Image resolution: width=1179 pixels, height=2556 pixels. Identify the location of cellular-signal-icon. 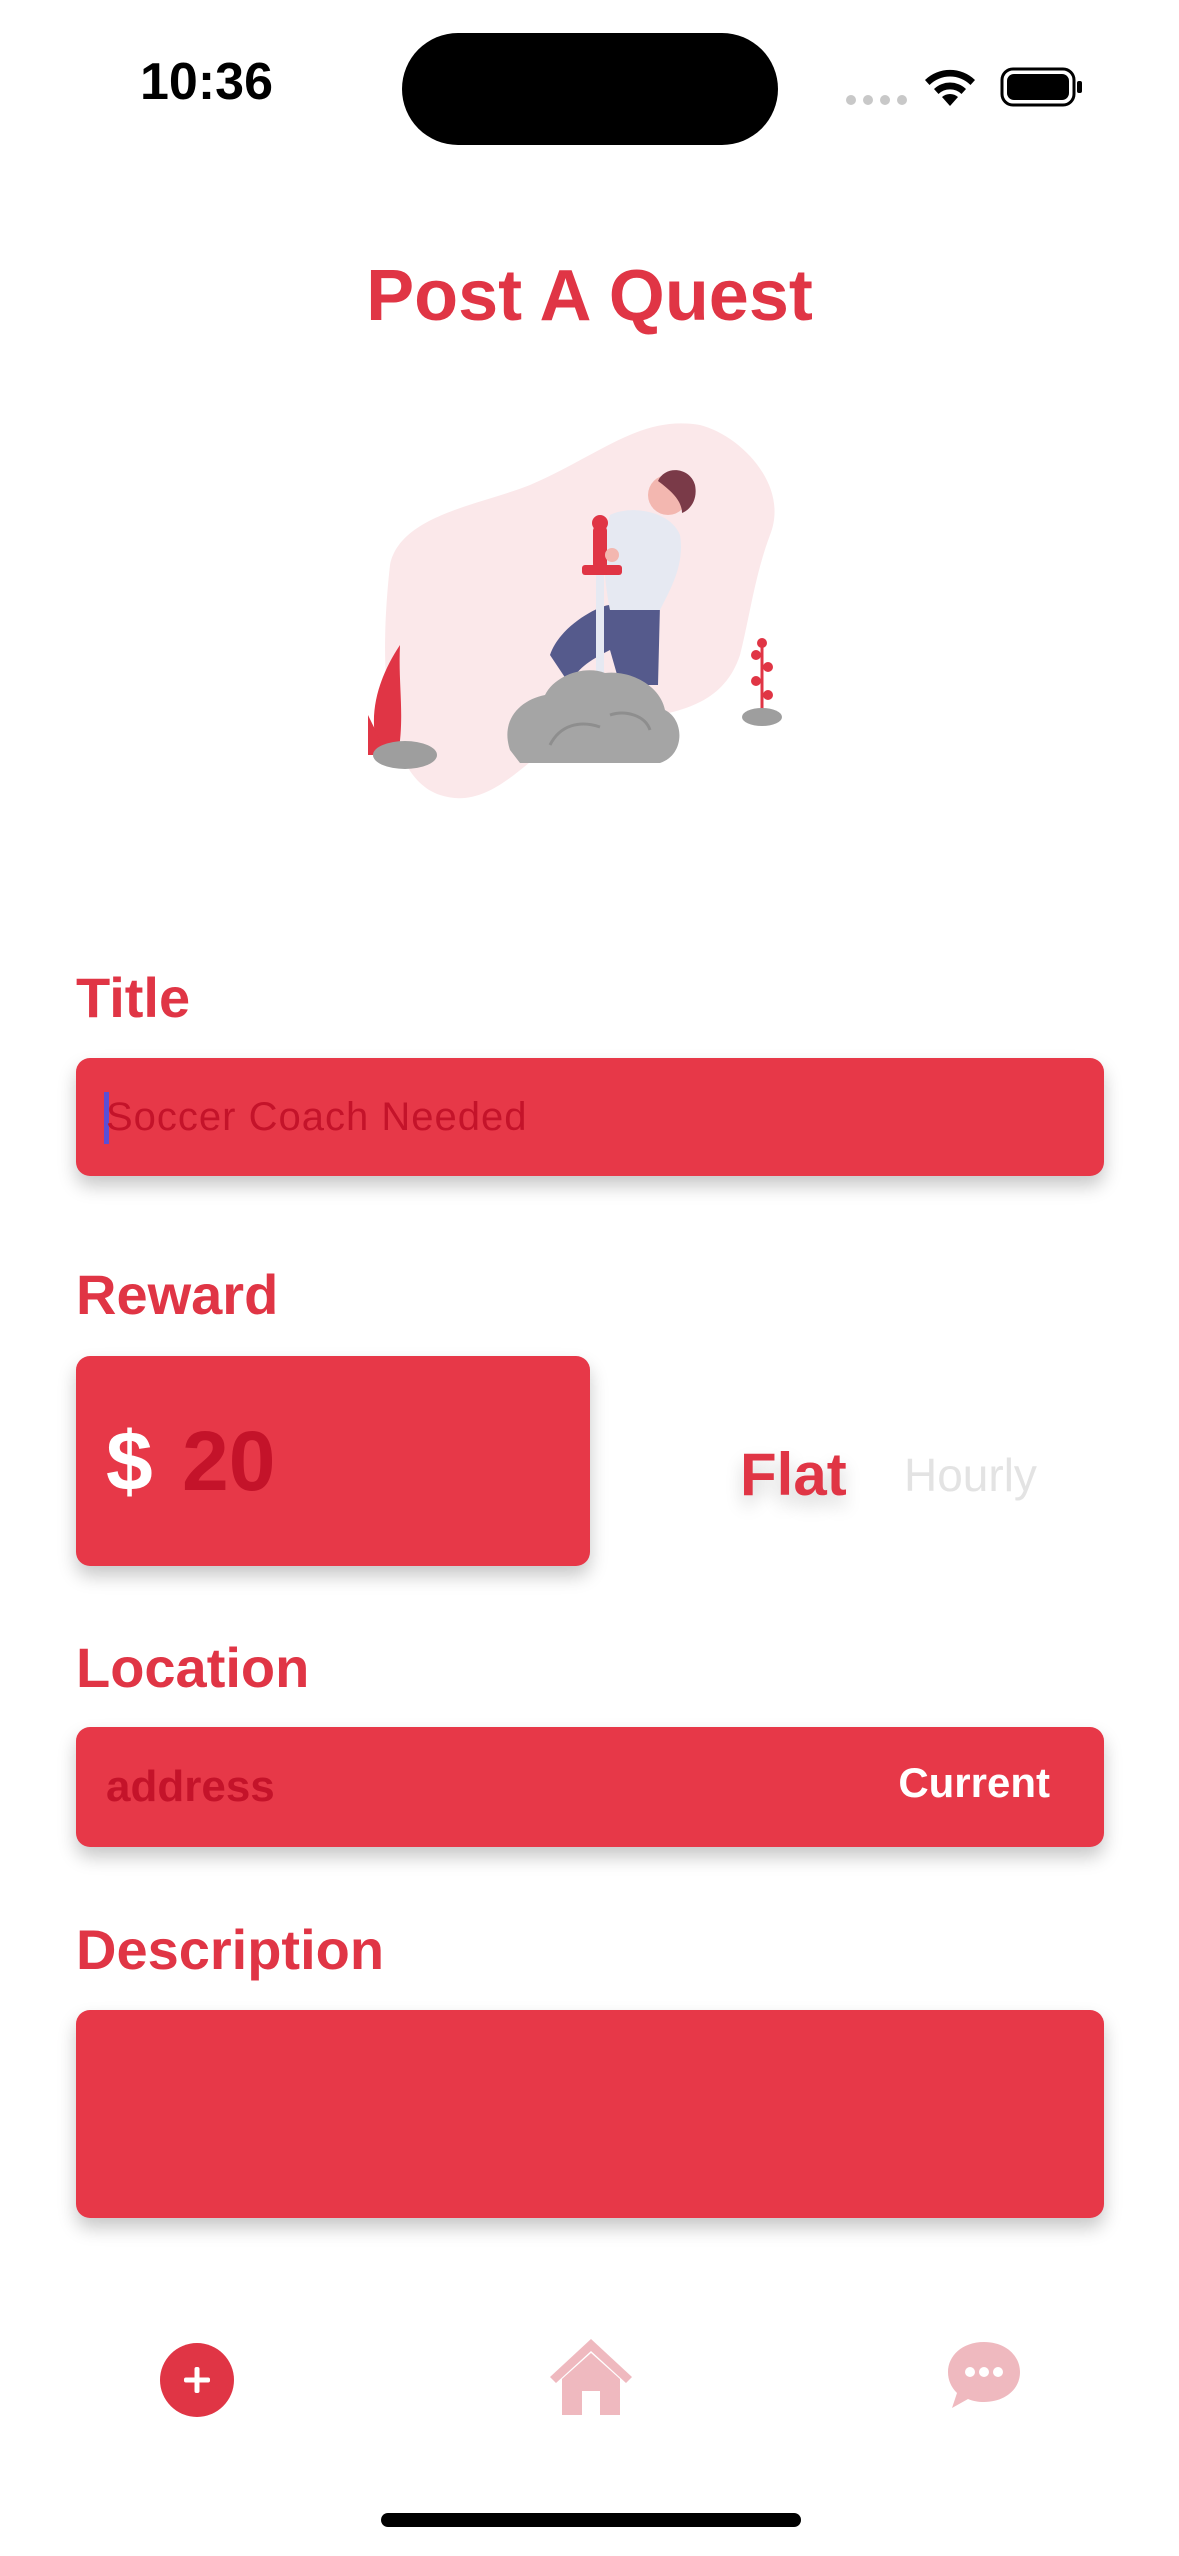
(876, 100).